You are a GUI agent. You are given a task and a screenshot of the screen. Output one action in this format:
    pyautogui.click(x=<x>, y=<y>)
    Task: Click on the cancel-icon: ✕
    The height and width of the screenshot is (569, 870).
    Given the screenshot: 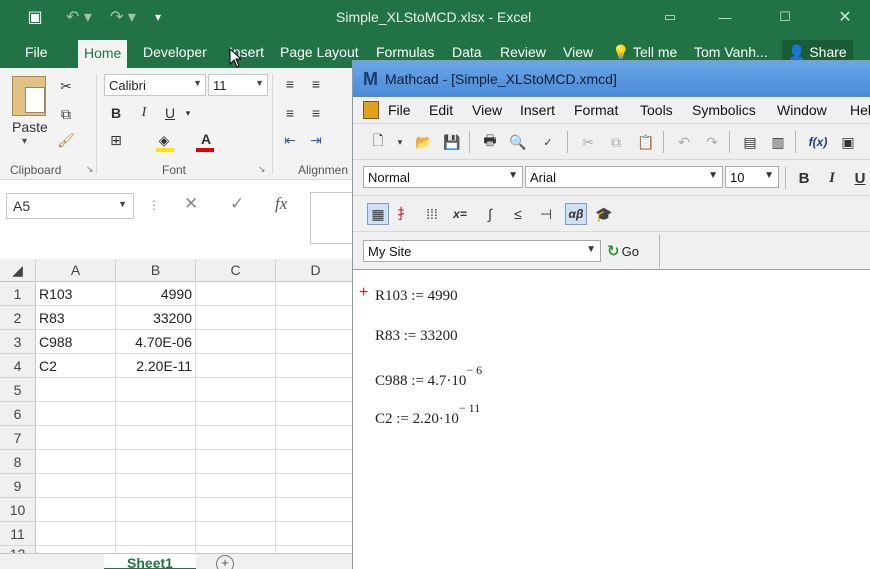 What is the action you would take?
    pyautogui.click(x=191, y=204)
    